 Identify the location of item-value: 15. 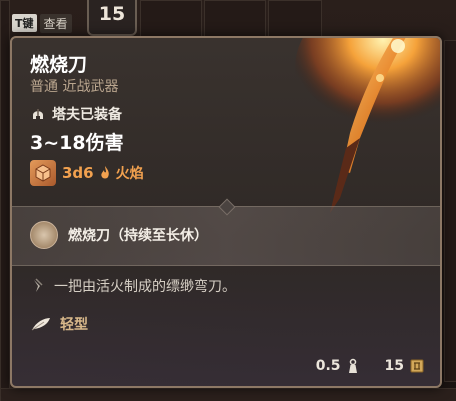
(394, 366).